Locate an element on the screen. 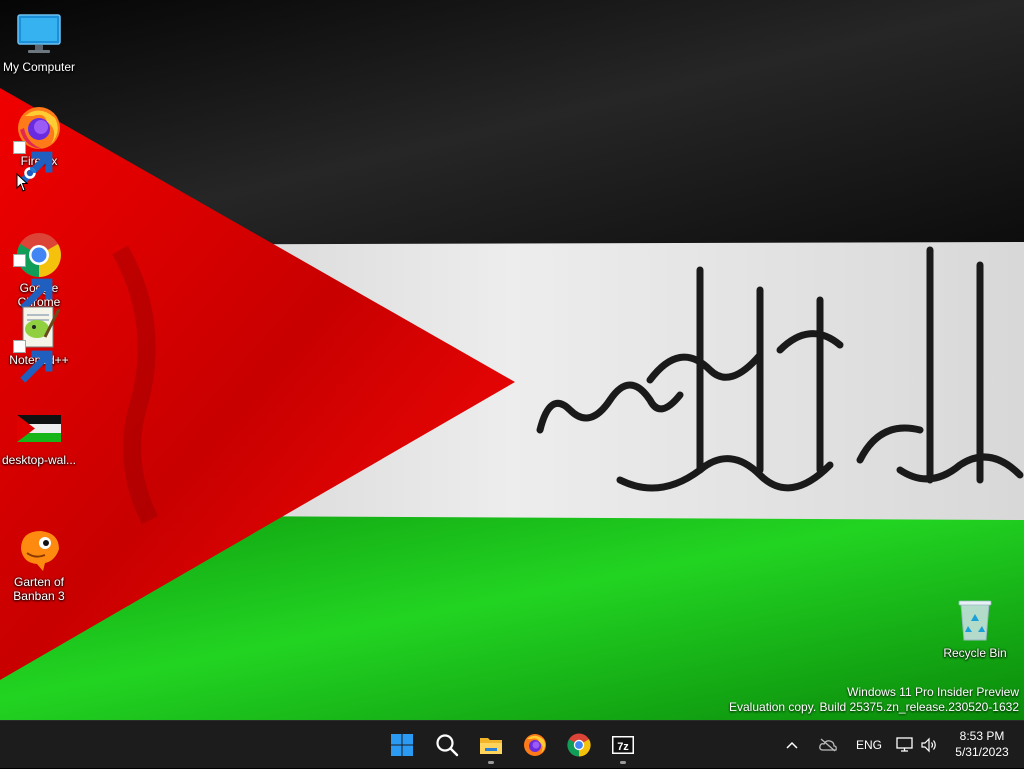 The height and width of the screenshot is (769, 1024). busy-spinner-icon is located at coordinates (30, 173).